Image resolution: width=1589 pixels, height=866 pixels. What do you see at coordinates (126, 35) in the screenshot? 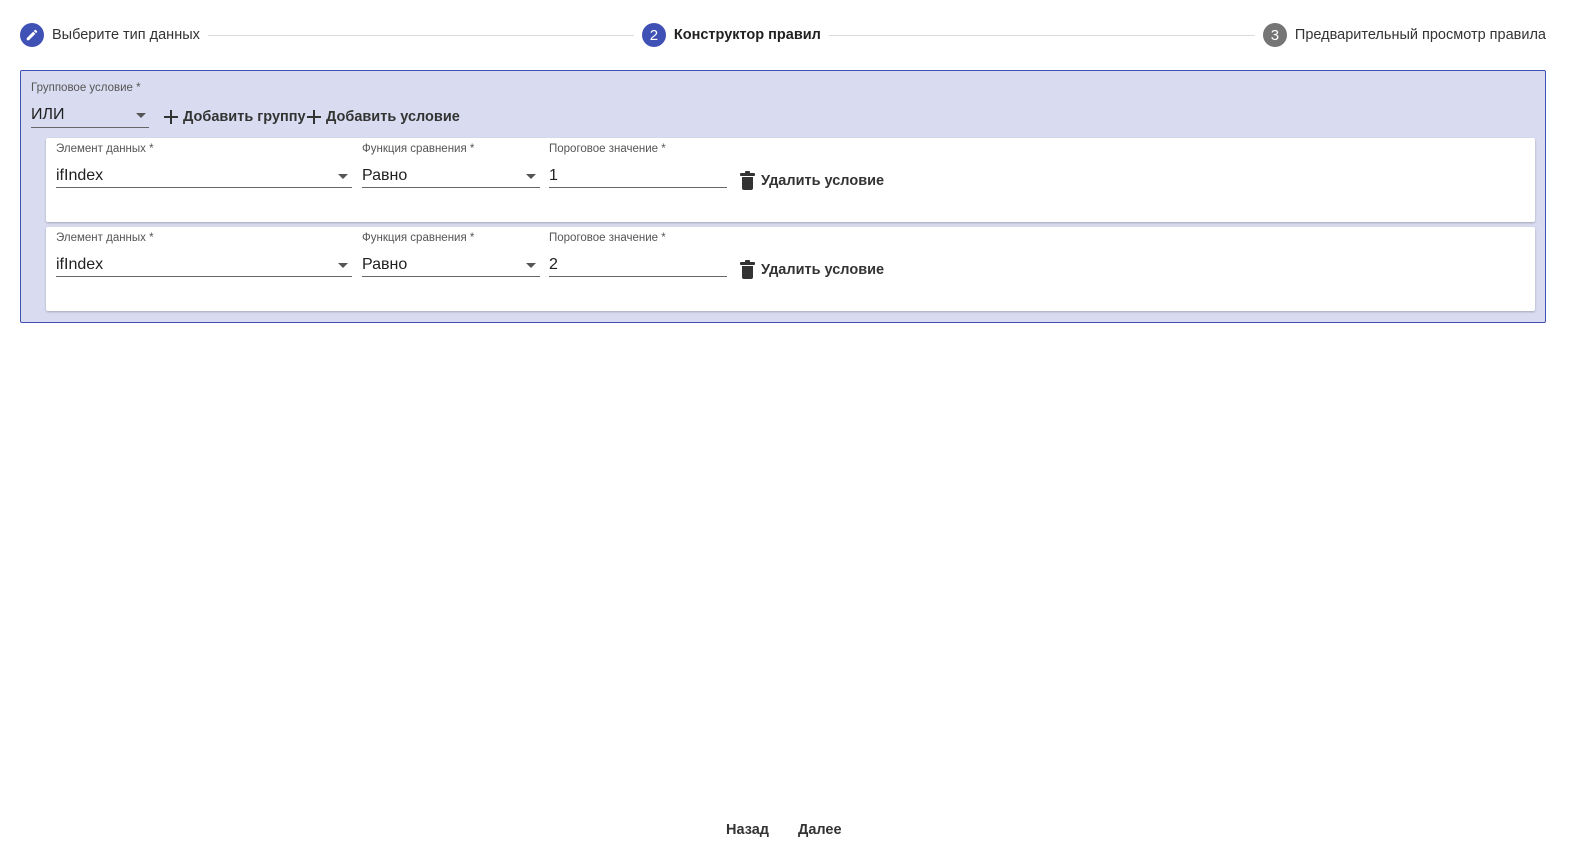
I see `step-label: Выберите тип данных` at bounding box center [126, 35].